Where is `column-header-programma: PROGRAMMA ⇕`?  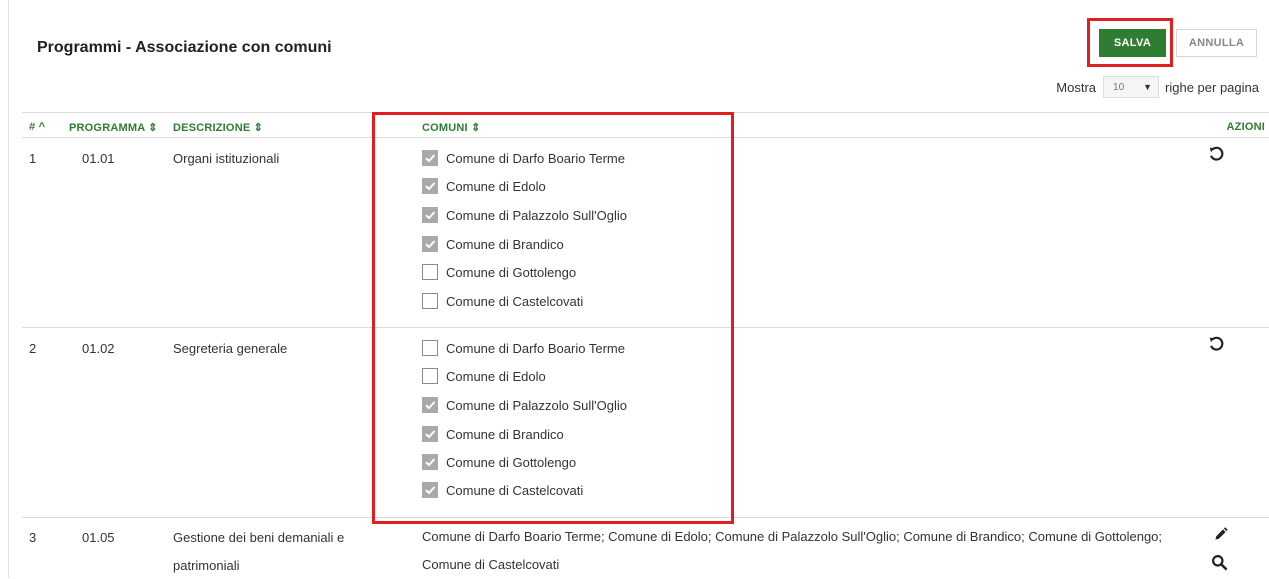 column-header-programma: PROGRAMMA ⇕ is located at coordinates (113, 127).